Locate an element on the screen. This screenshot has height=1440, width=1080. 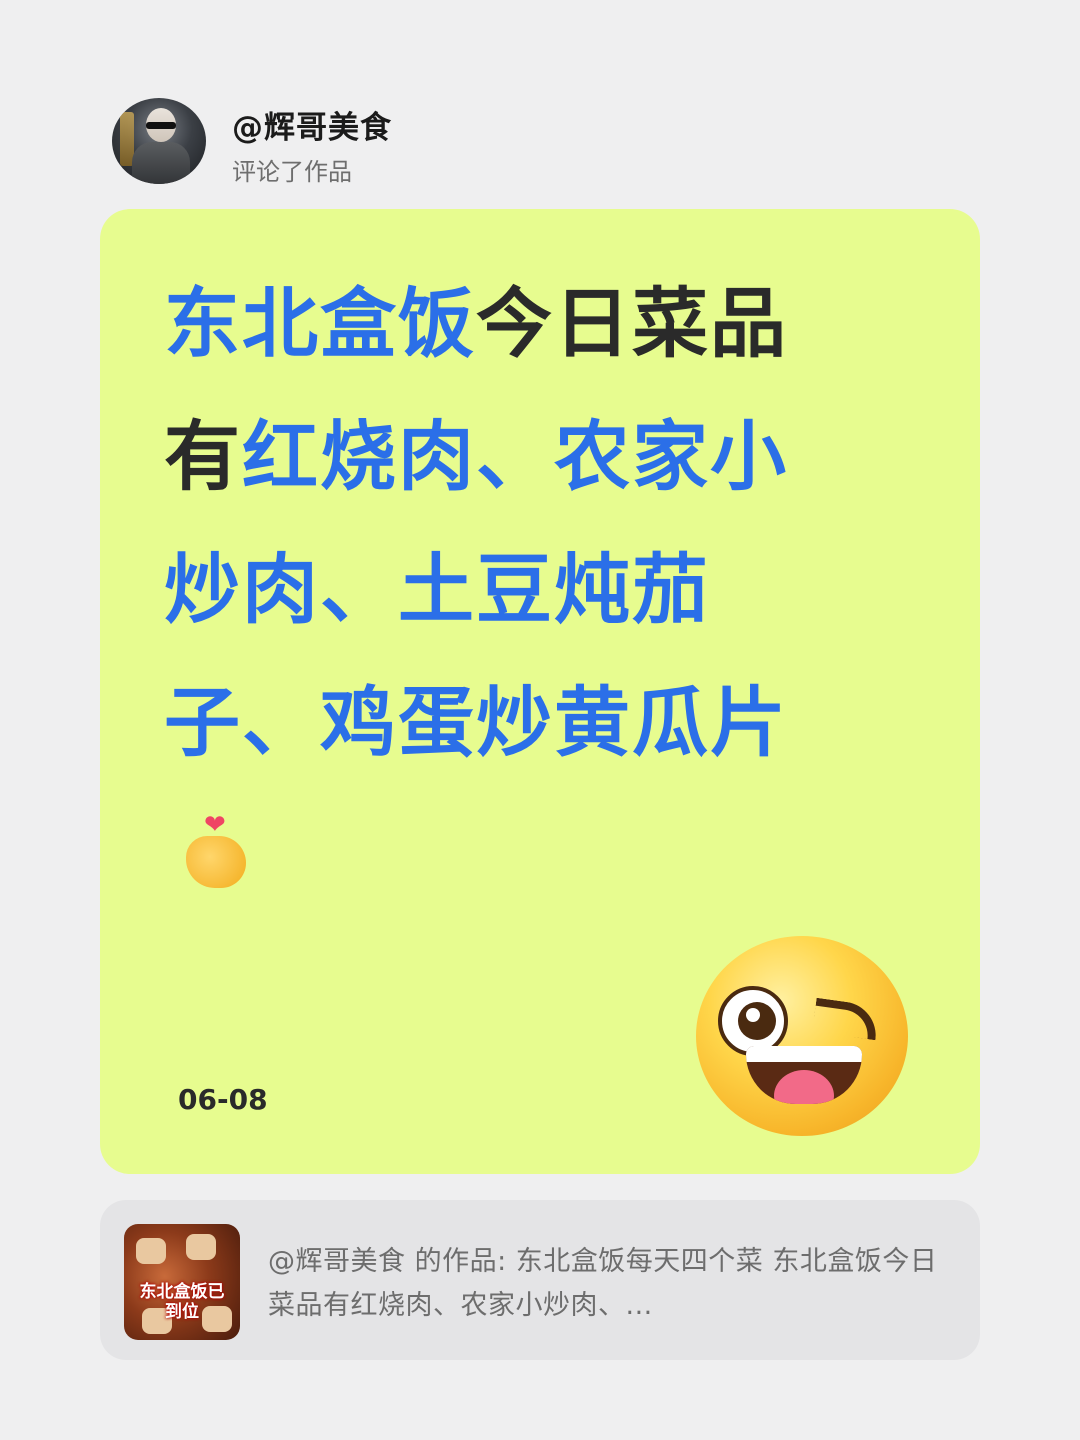
avatar is located at coordinates (159, 141).